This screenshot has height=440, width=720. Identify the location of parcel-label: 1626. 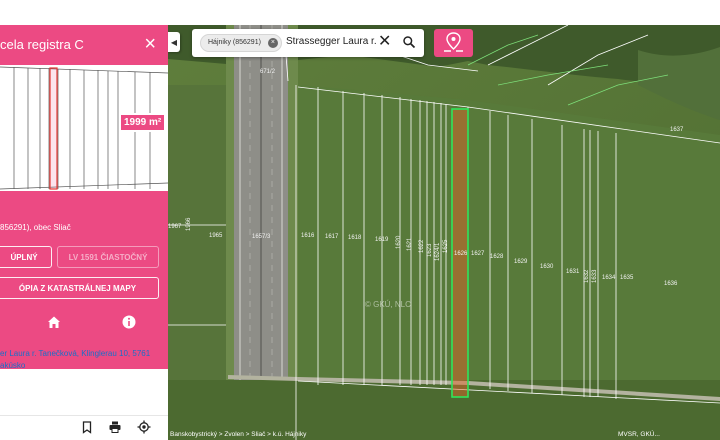
(461, 254).